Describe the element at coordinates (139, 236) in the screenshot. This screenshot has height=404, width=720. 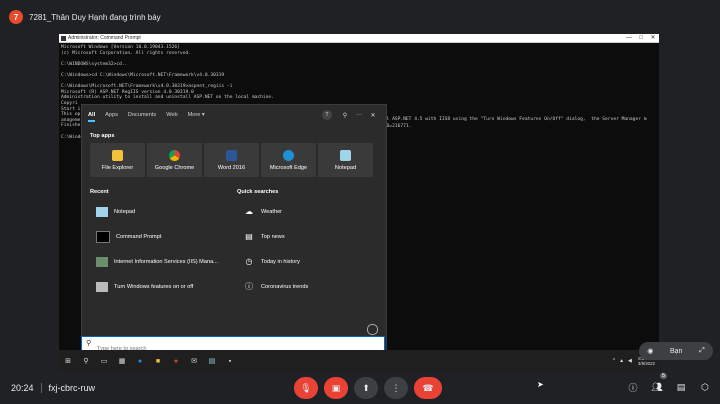
I see `list-item-label: Command Prompt` at that location.